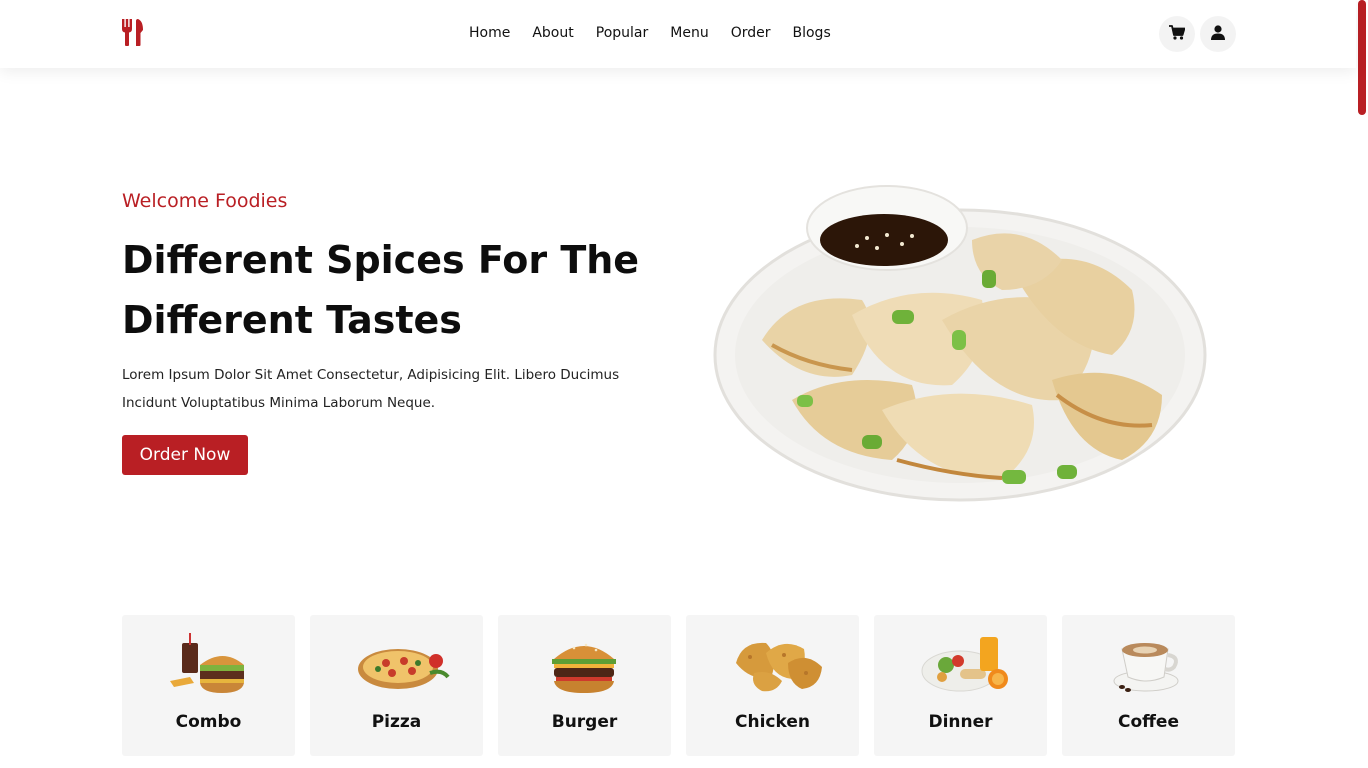 The height and width of the screenshot is (768, 1368). Describe the element at coordinates (208, 664) in the screenshot. I see `combo-image` at that location.